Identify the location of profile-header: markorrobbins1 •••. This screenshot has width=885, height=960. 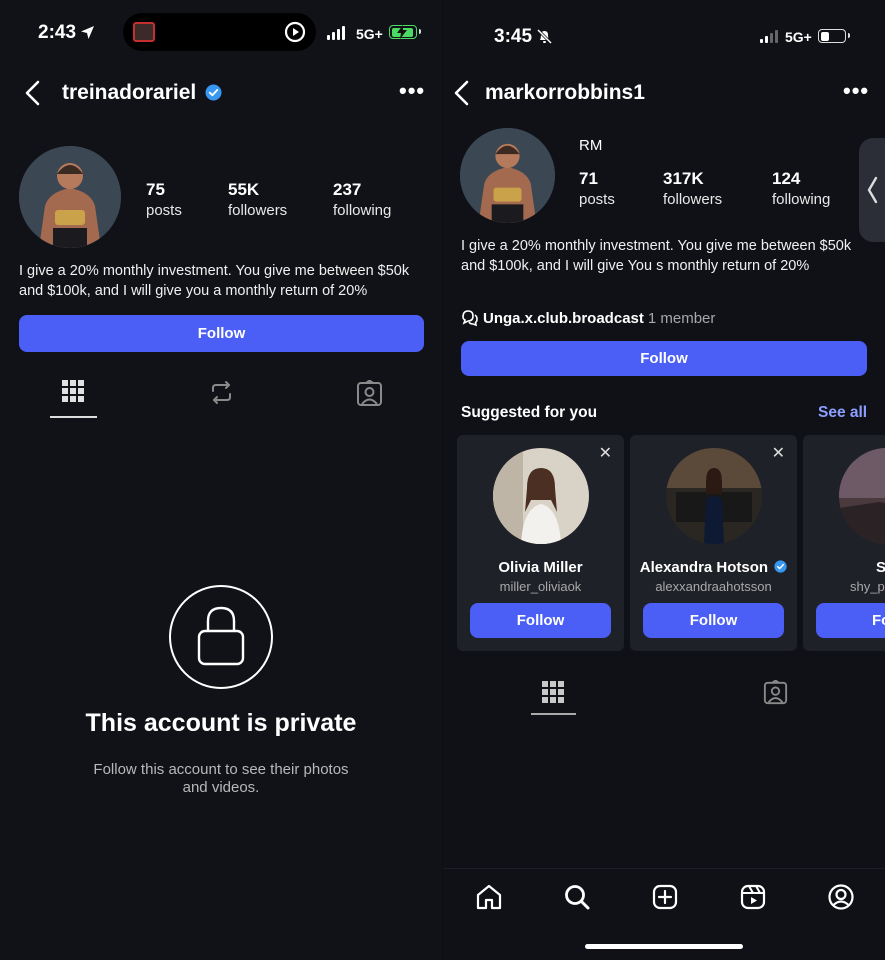
(664, 92).